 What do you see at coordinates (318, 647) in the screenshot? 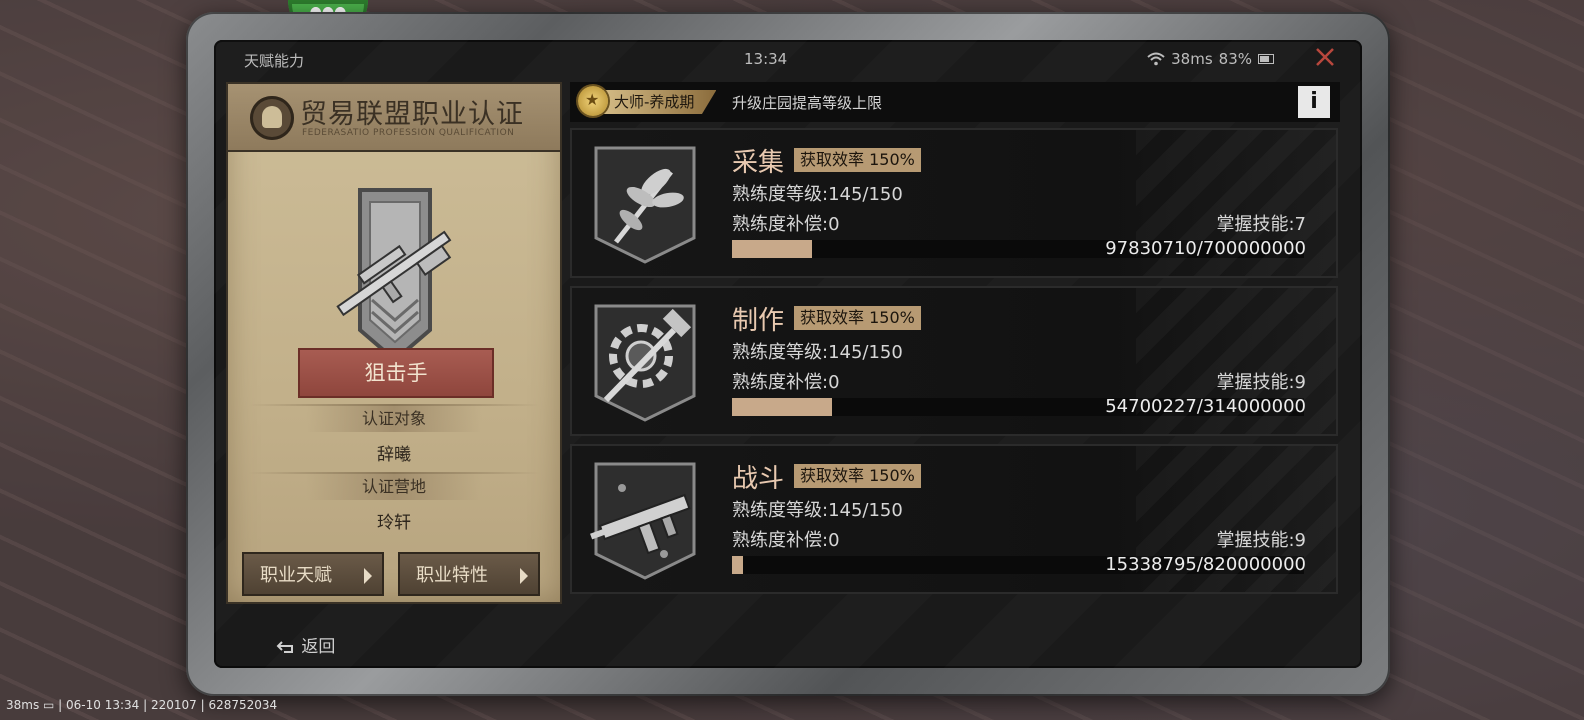
I see `back-label: 返回` at bounding box center [318, 647].